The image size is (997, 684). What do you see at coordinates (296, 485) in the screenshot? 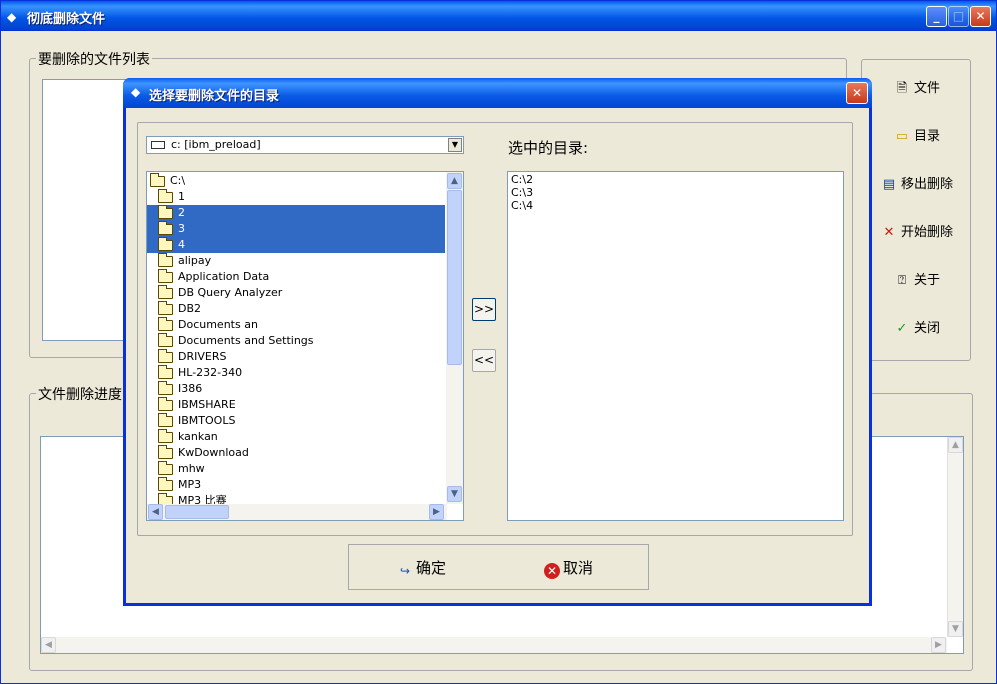
I see `tree-item: MP3` at bounding box center [296, 485].